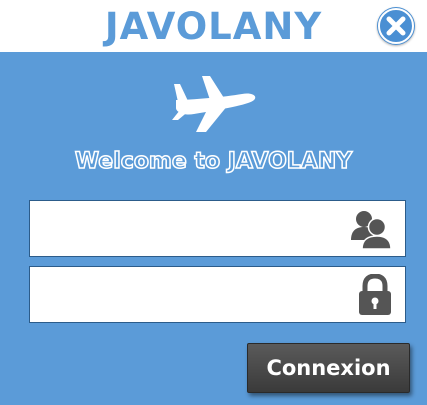 The height and width of the screenshot is (405, 427). What do you see at coordinates (188, 295) in the screenshot?
I see `password-input` at bounding box center [188, 295].